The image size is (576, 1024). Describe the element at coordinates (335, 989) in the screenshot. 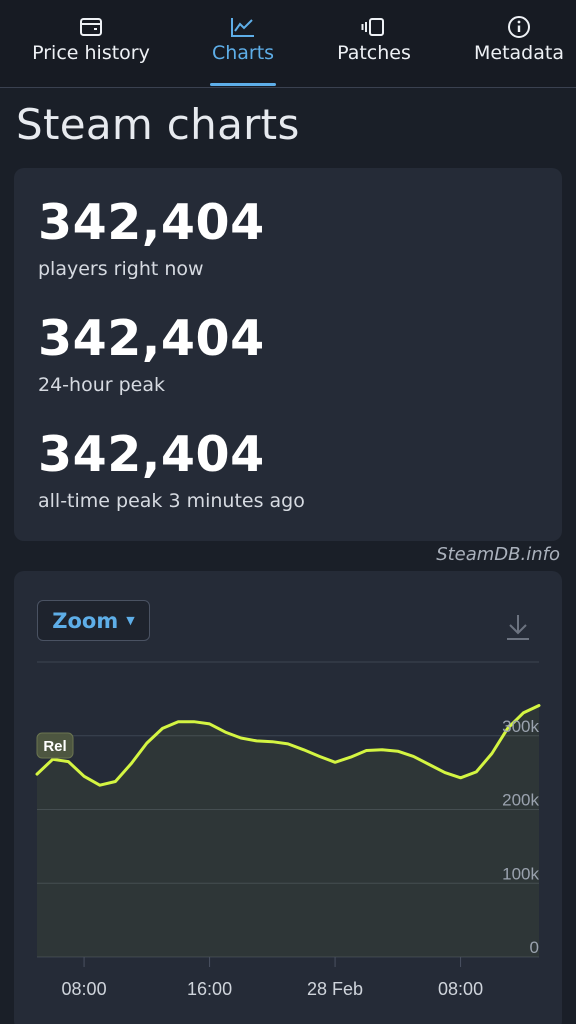

I see `x-tick-label: 28 Feb` at that location.